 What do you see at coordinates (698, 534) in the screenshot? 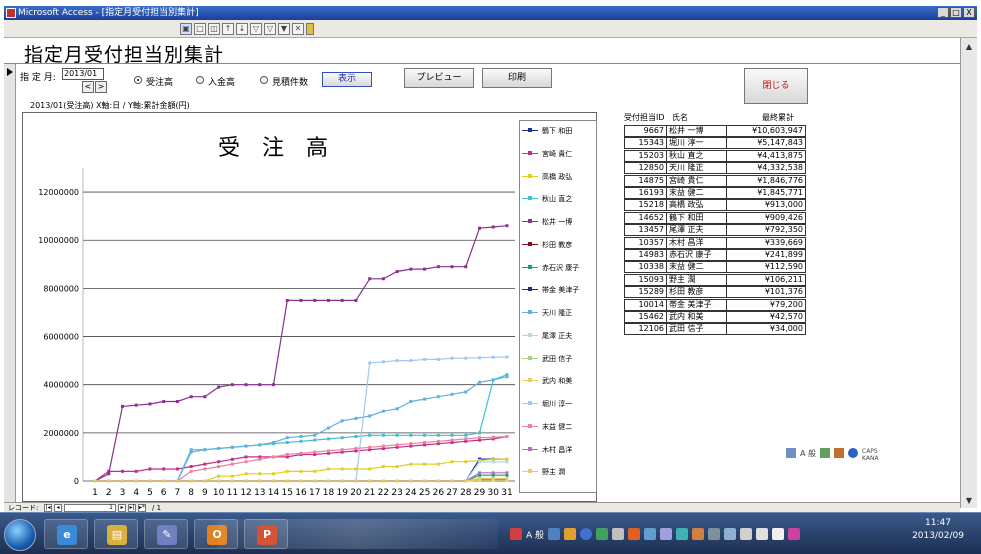
I see `tray-security-icon` at bounding box center [698, 534].